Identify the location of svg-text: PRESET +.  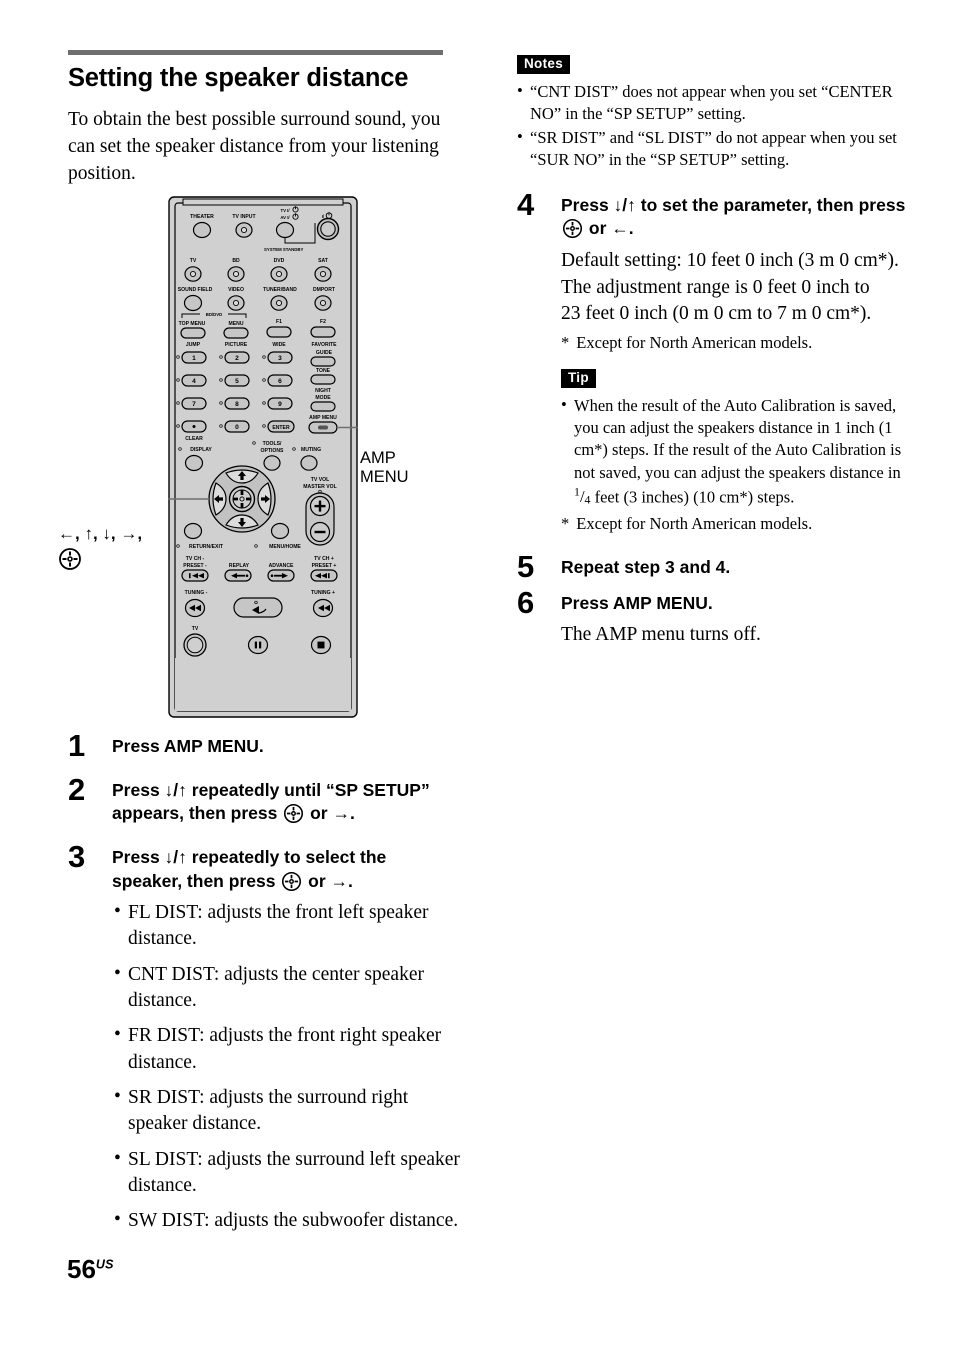
(324, 566).